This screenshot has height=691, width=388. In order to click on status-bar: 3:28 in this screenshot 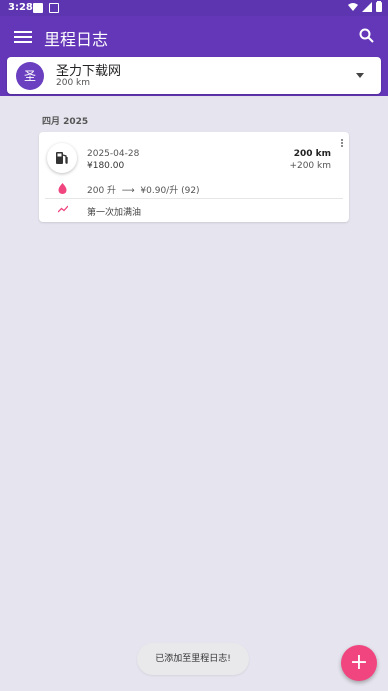, I will do `click(194, 8)`.